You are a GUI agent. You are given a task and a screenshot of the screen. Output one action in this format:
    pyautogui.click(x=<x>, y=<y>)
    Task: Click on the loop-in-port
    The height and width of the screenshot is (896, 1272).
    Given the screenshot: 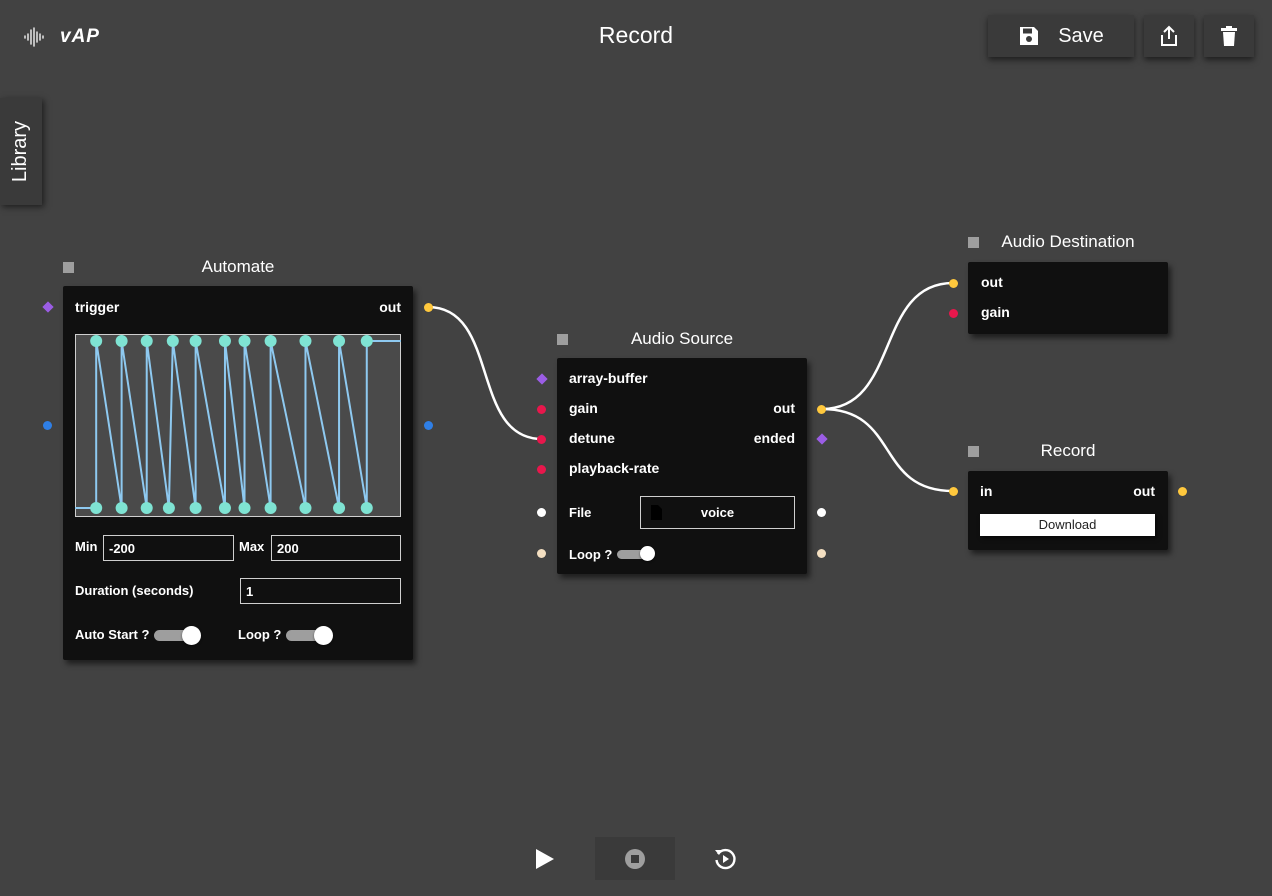 What is the action you would take?
    pyautogui.click(x=541, y=553)
    